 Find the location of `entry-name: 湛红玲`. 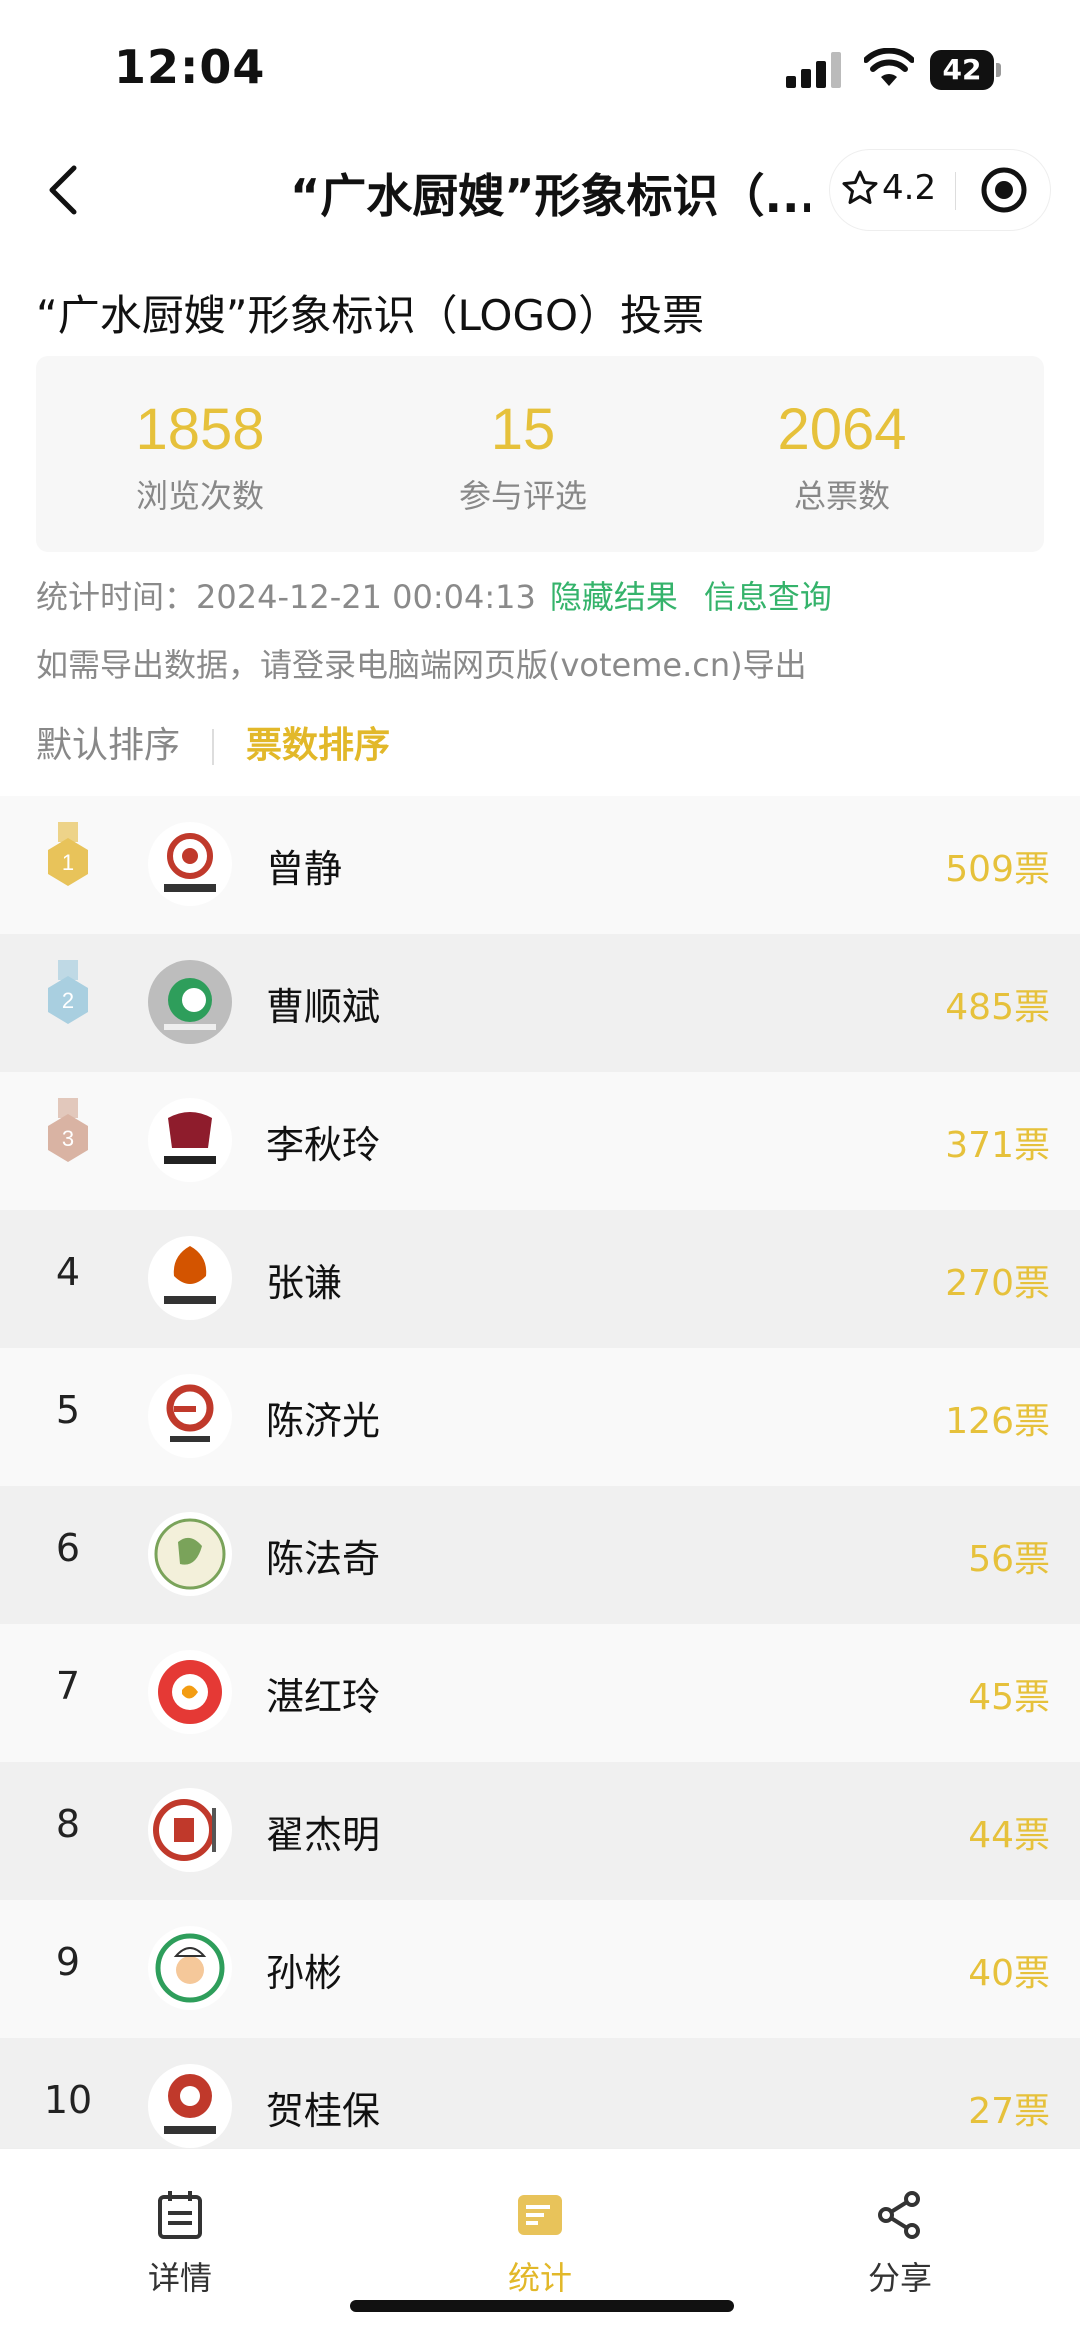

entry-name: 湛红玲 is located at coordinates (323, 1697).